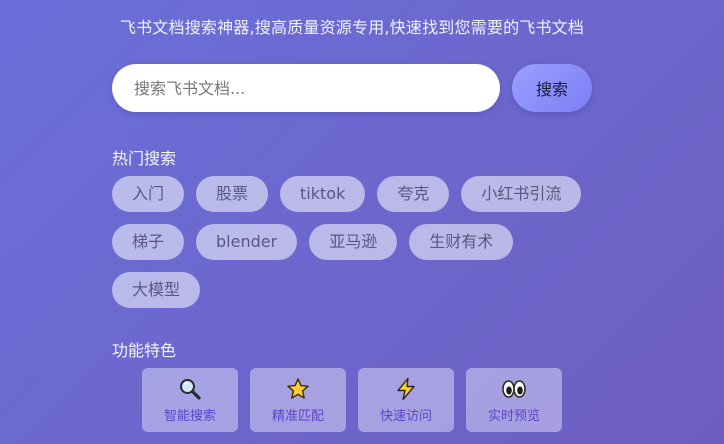  Describe the element at coordinates (297, 416) in the screenshot. I see `feature-label: 精准匹配` at that location.